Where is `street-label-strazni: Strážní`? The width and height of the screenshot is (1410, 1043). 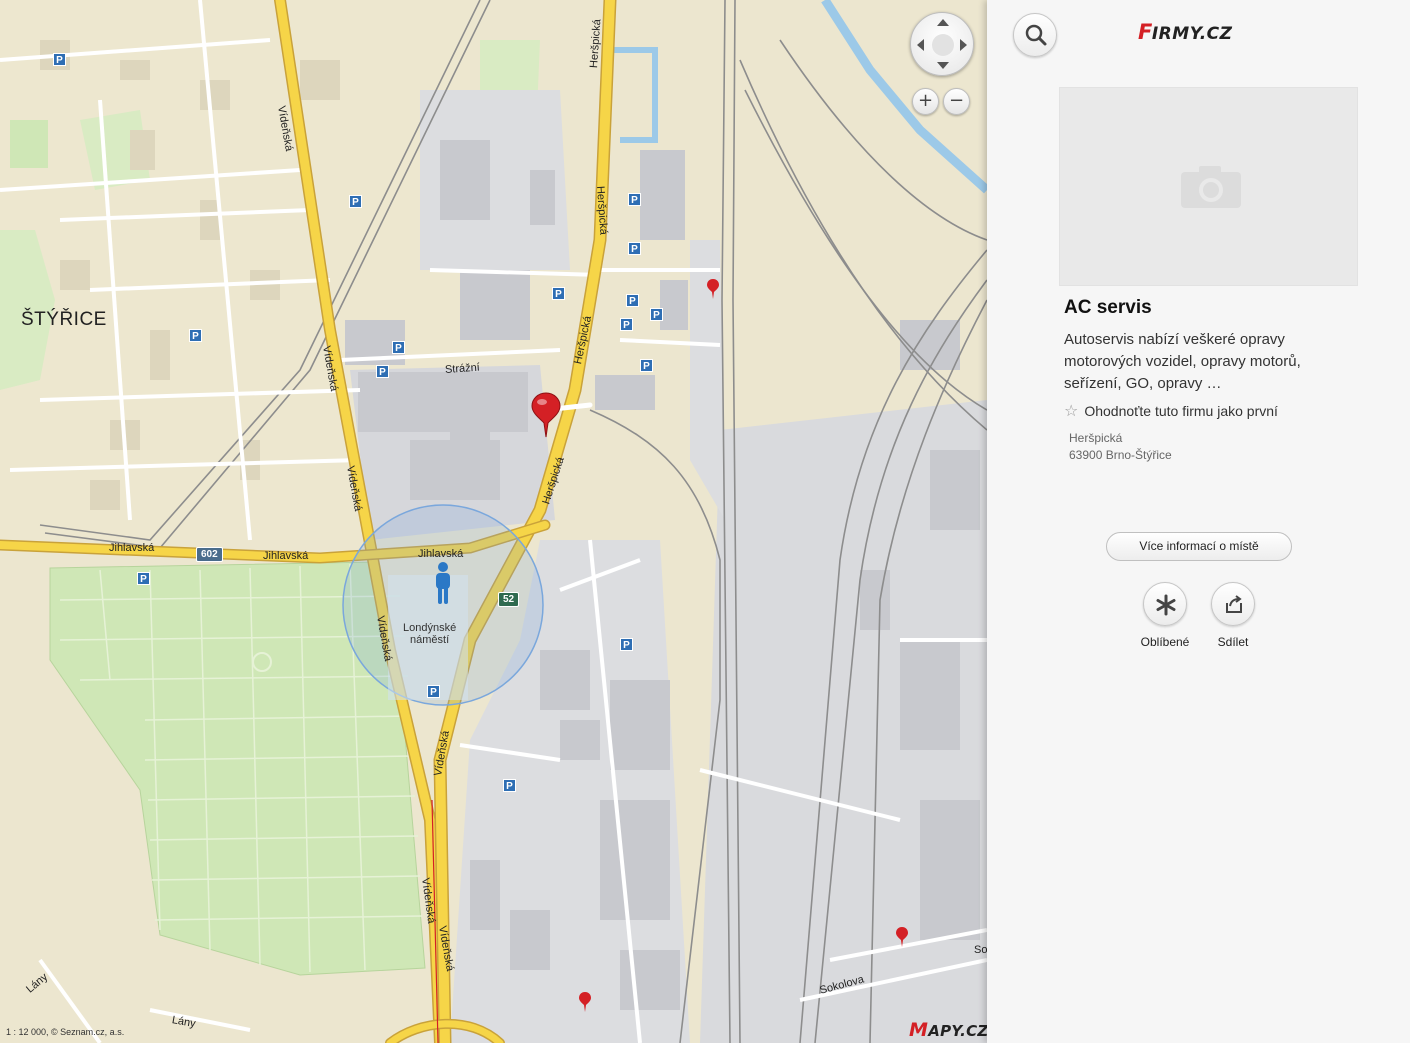 street-label-strazni: Strážní is located at coordinates (462, 368).